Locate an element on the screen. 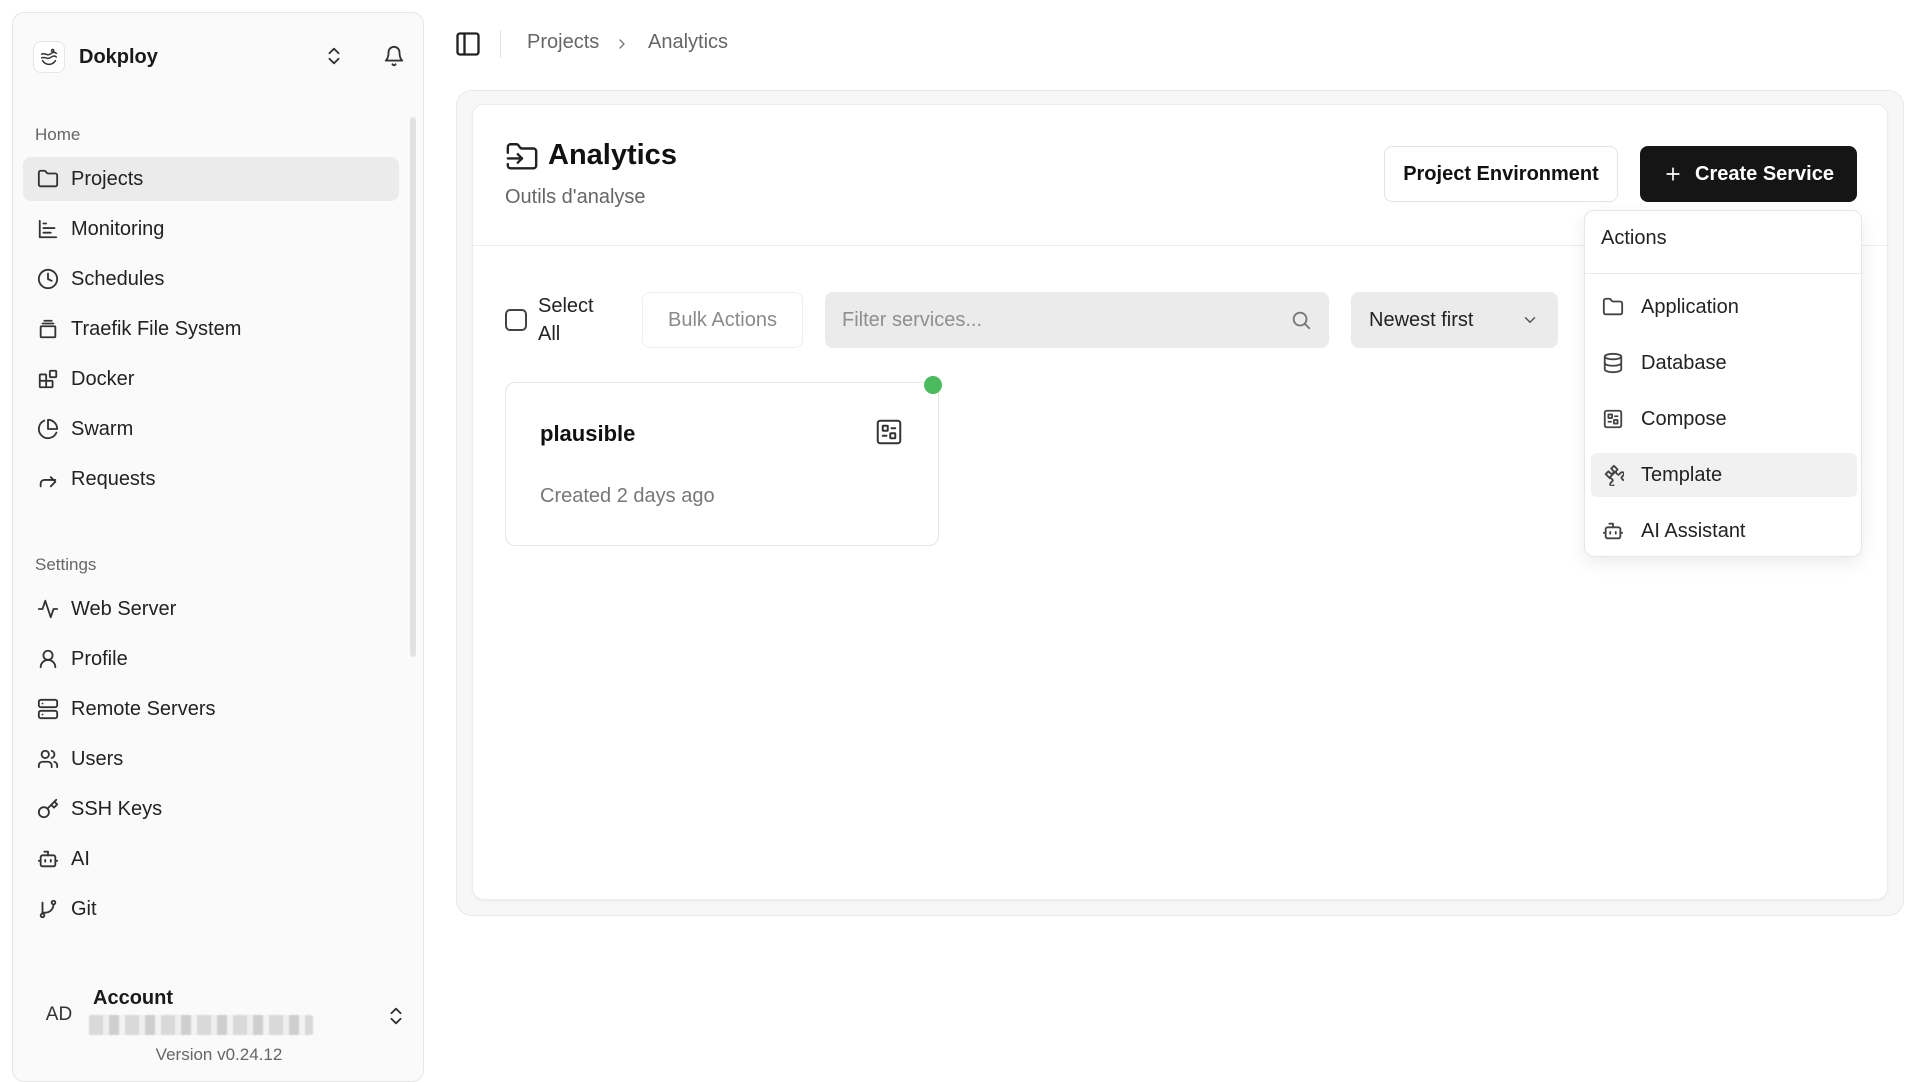  sidebar-item-label: Schedules is located at coordinates (118, 278).